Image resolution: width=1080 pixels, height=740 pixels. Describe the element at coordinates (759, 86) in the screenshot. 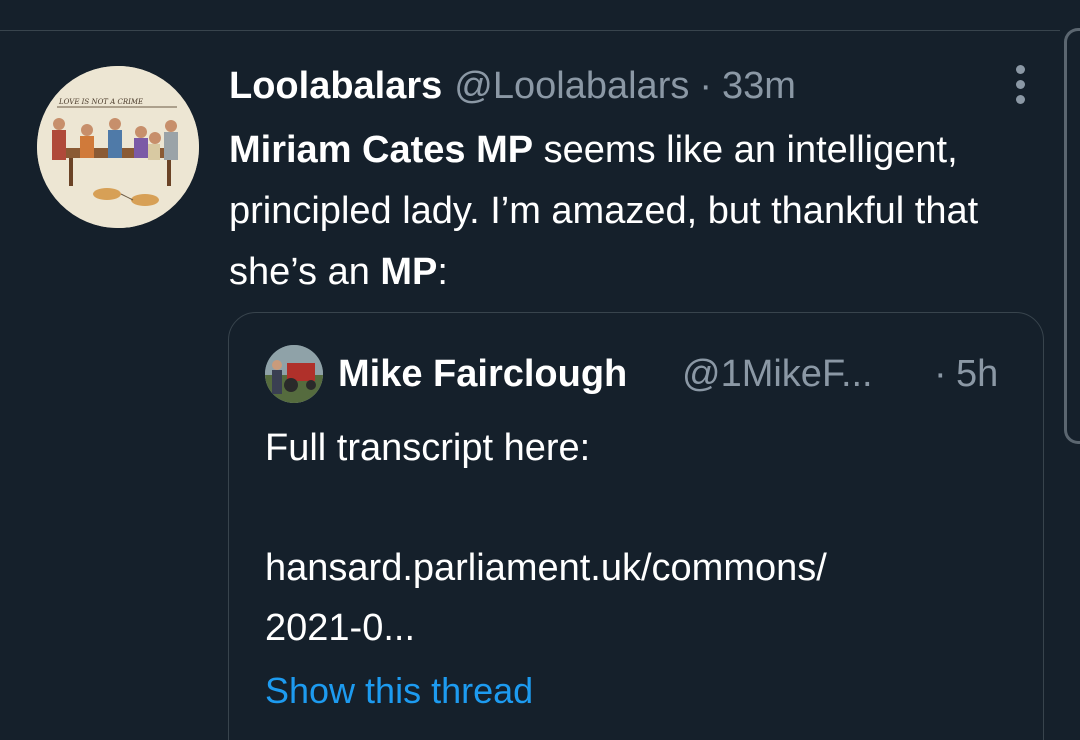

I see `tweet-time: 33m` at that location.